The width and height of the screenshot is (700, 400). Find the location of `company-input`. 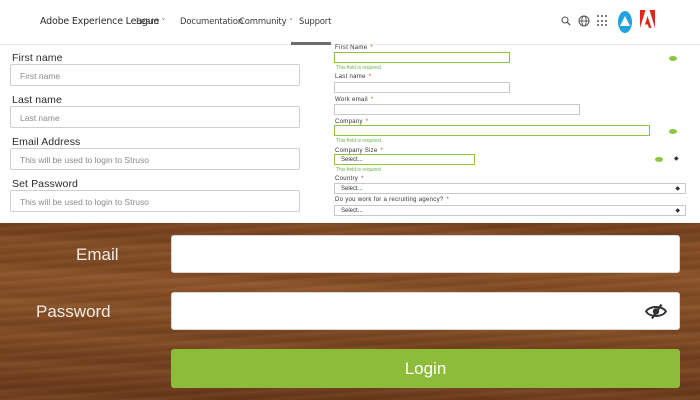

company-input is located at coordinates (492, 130).